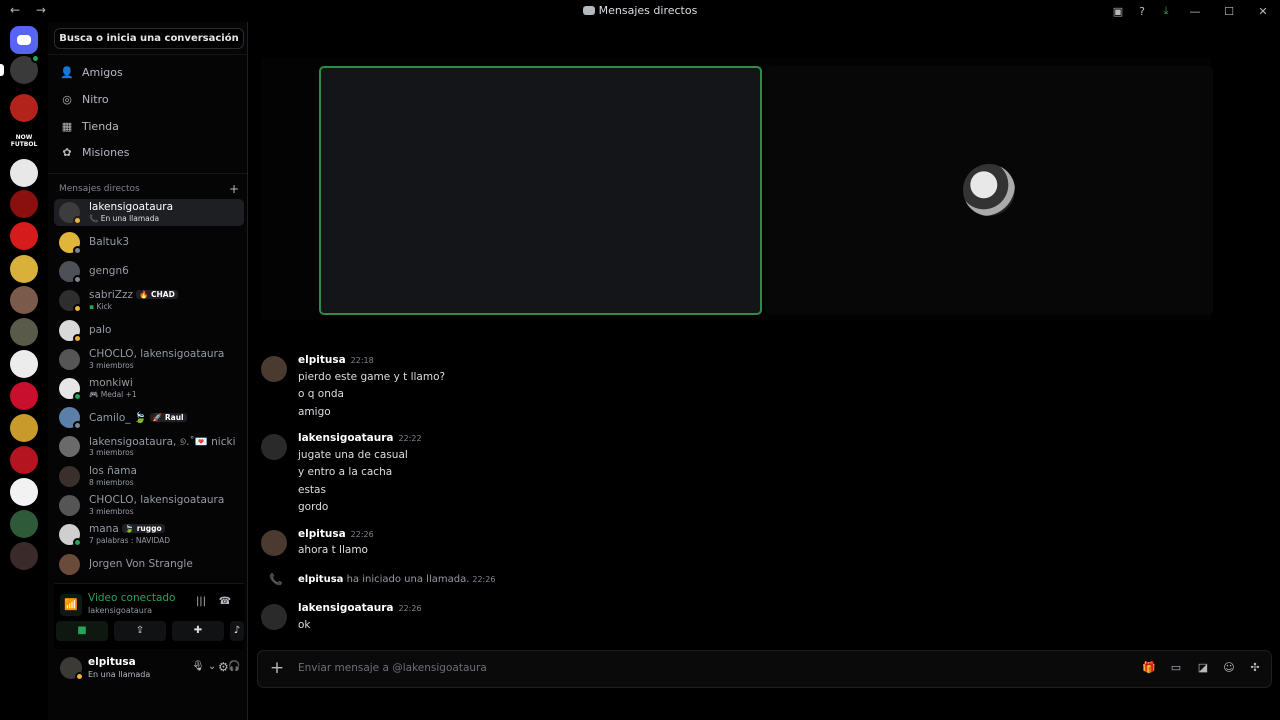 The height and width of the screenshot is (720, 1280). Describe the element at coordinates (133, 295) in the screenshot. I see `dm-name: sabriZzz 🔥 CHAD` at that location.